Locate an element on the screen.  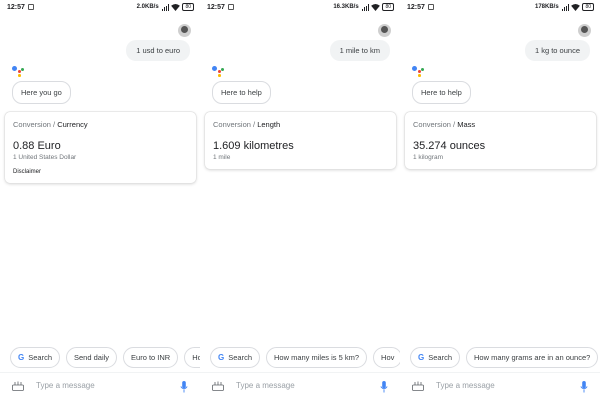
suggestion-chips: G Search How many grams are in an ounce? is located at coordinates (504, 357).